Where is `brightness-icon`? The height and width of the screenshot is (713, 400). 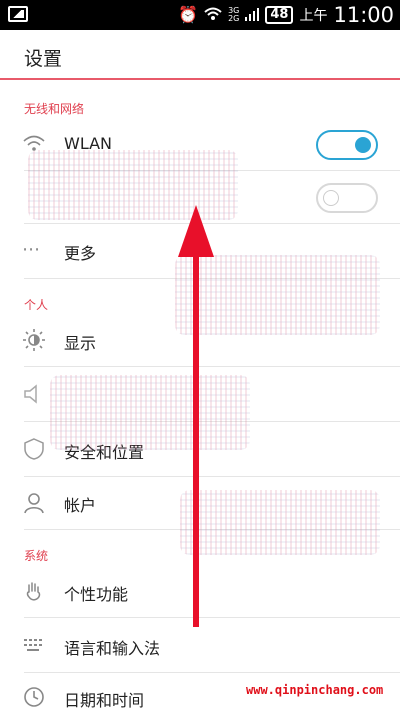 brightness-icon is located at coordinates (34, 340).